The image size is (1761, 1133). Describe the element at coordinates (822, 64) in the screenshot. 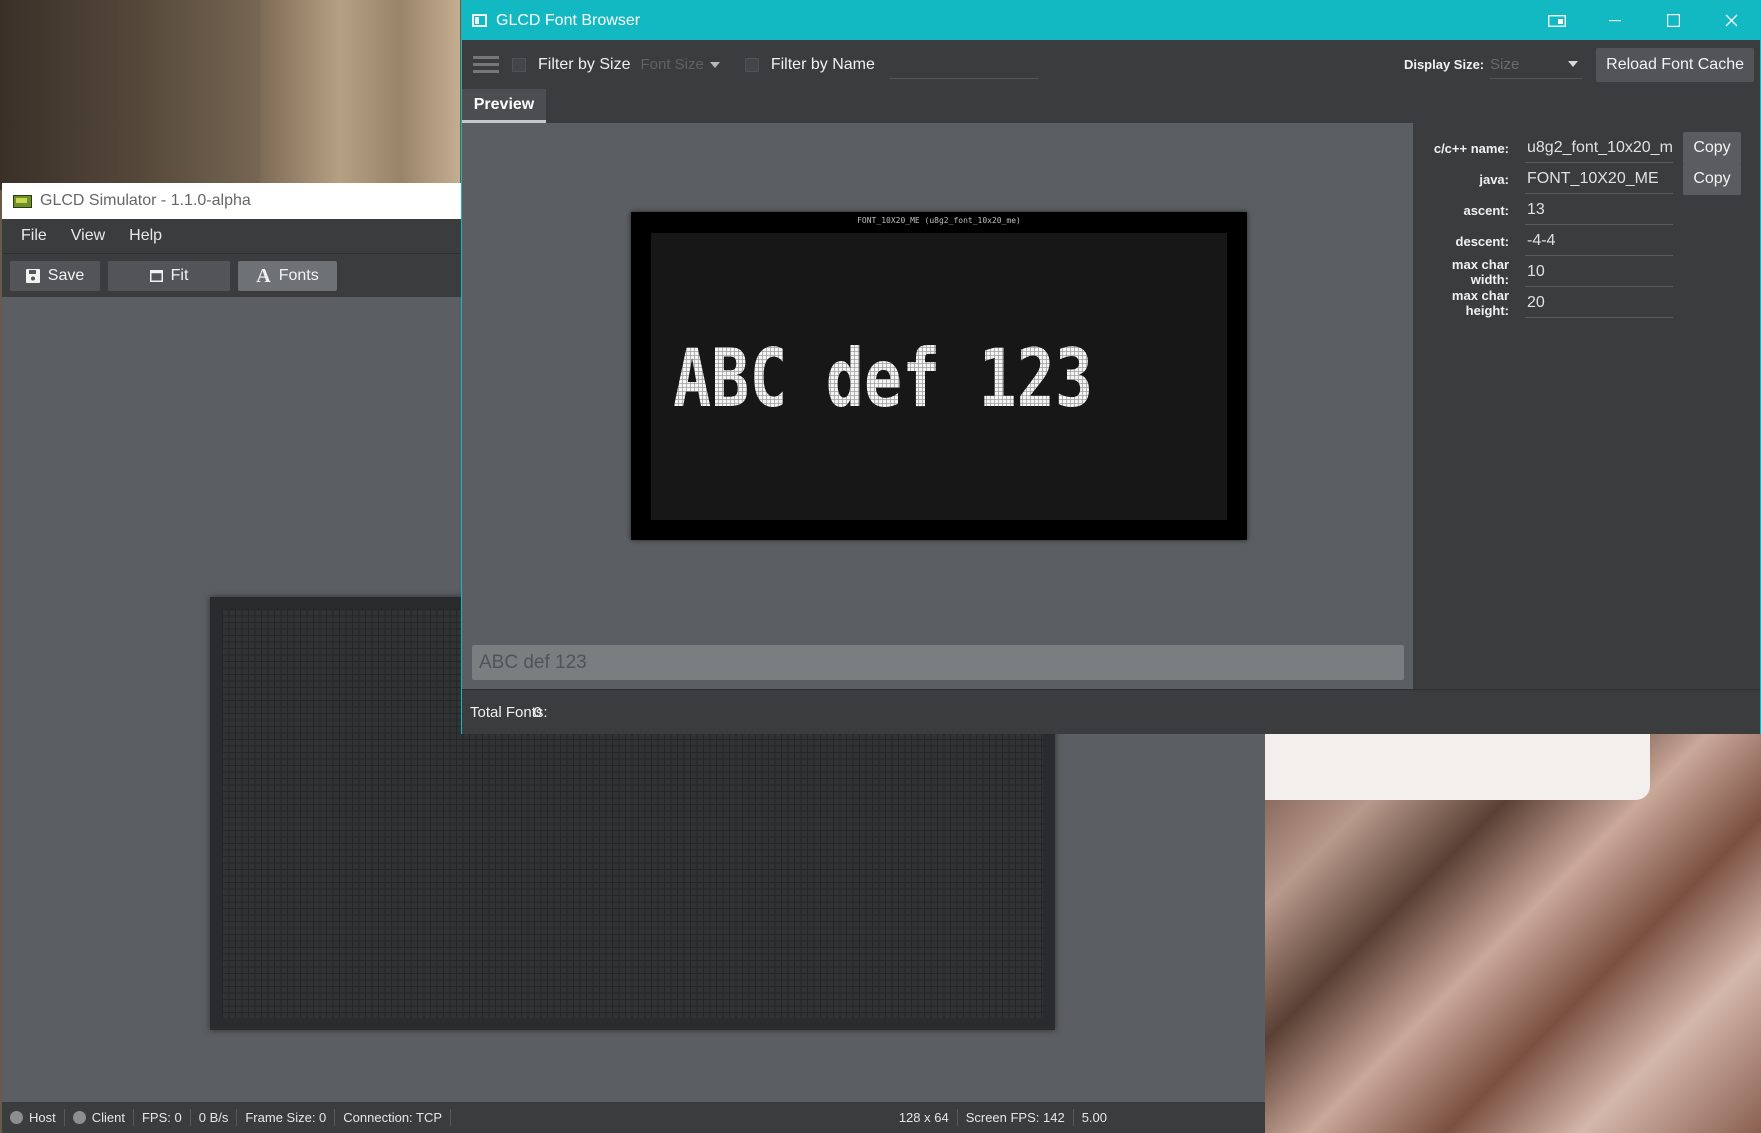

I see `filter-name-label: Filter by Name` at that location.